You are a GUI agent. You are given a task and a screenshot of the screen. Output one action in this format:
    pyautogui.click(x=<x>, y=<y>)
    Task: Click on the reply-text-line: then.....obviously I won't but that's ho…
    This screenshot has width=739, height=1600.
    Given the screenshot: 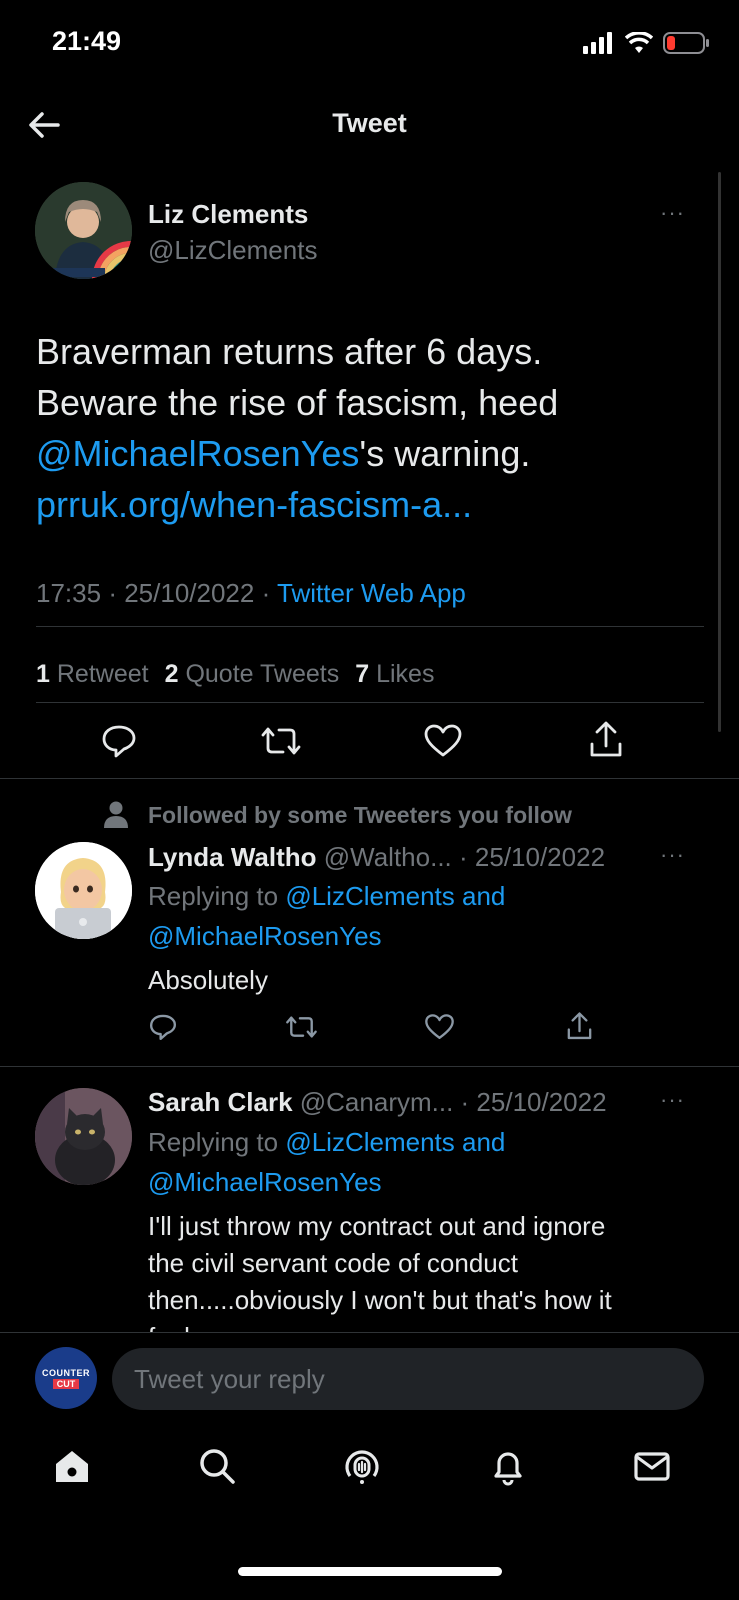 What is the action you would take?
    pyautogui.click(x=380, y=1300)
    